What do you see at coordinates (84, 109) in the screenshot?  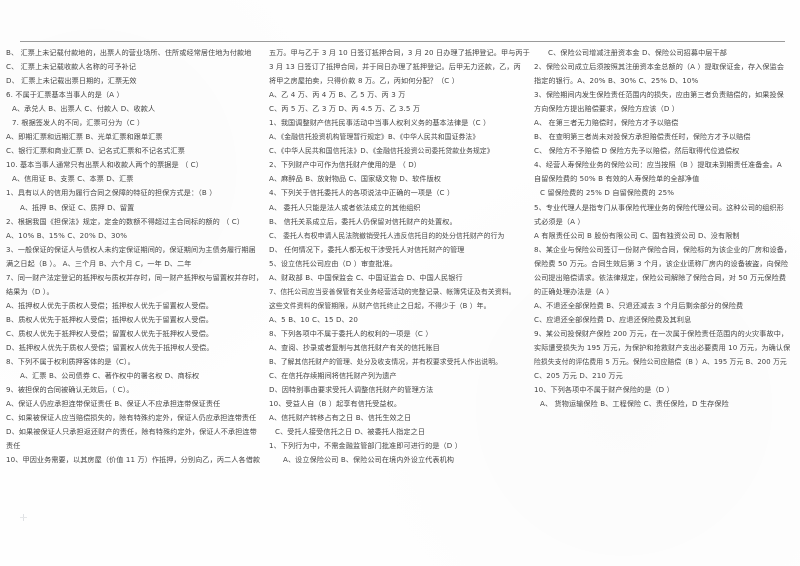 I see `text-line: A、承兑人 B、出票人 C、付款人 D、收款人` at bounding box center [84, 109].